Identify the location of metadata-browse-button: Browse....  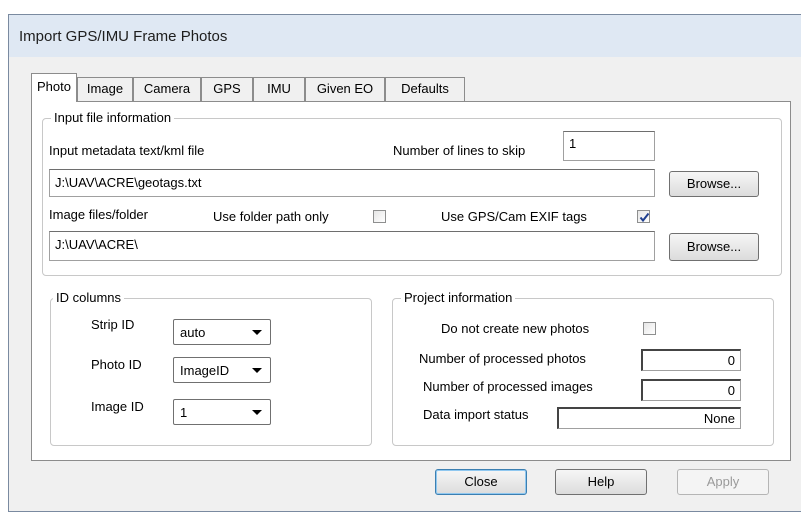
(714, 184).